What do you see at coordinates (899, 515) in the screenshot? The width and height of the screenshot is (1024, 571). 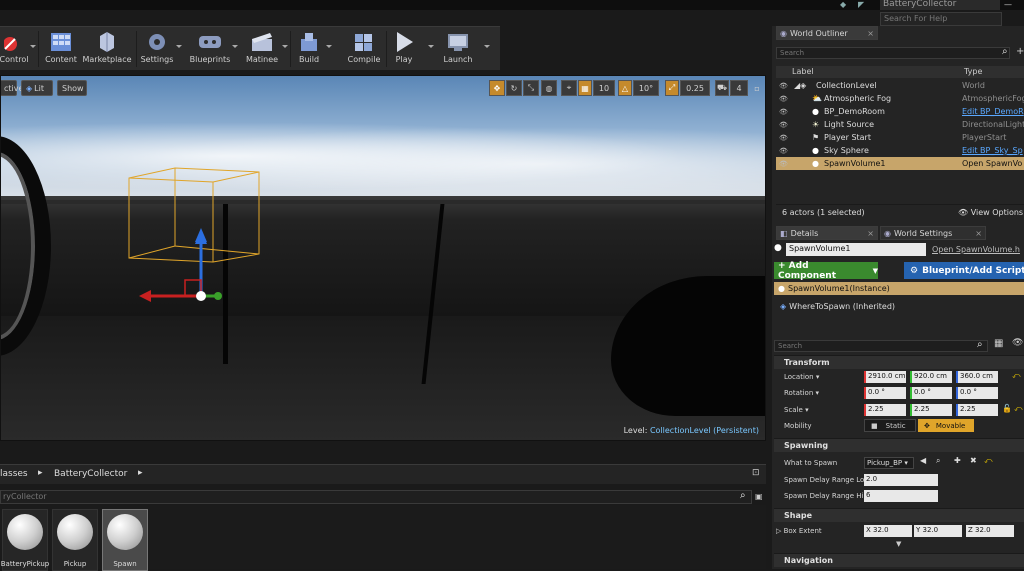 I see `shape-category: Shape` at bounding box center [899, 515].